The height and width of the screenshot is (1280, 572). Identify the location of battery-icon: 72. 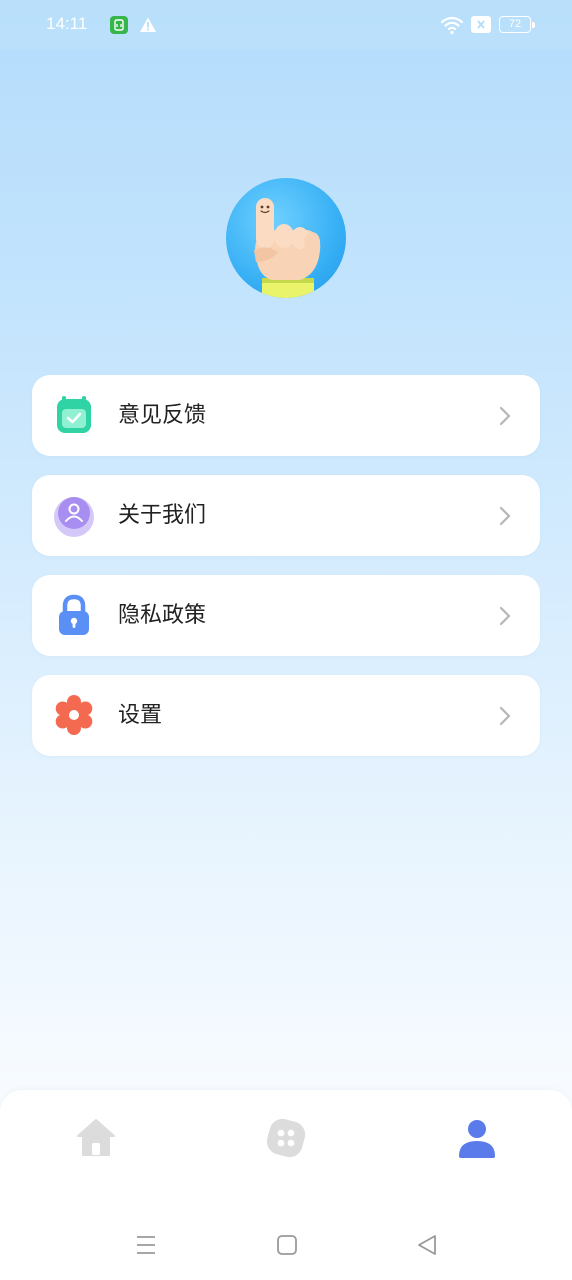
(515, 24).